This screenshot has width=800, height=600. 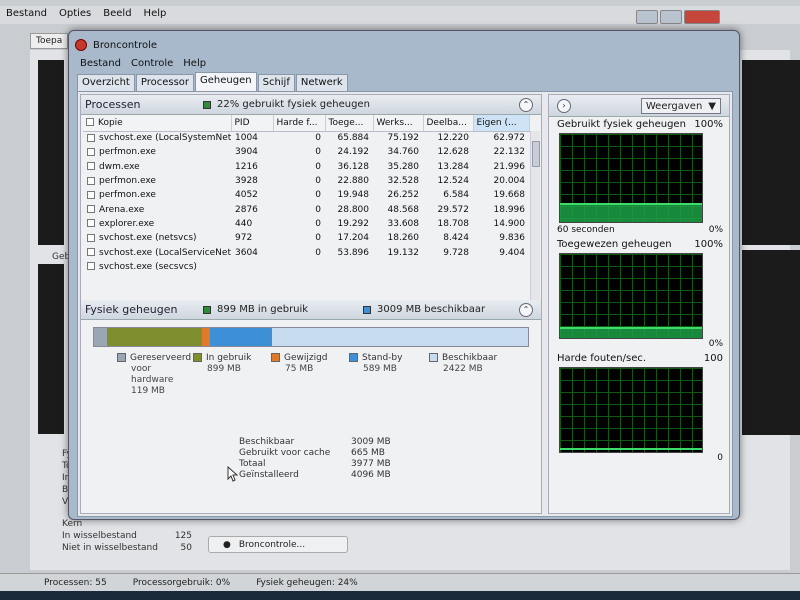 I want to click on shareable-cell: 12.524, so click(x=453, y=181).